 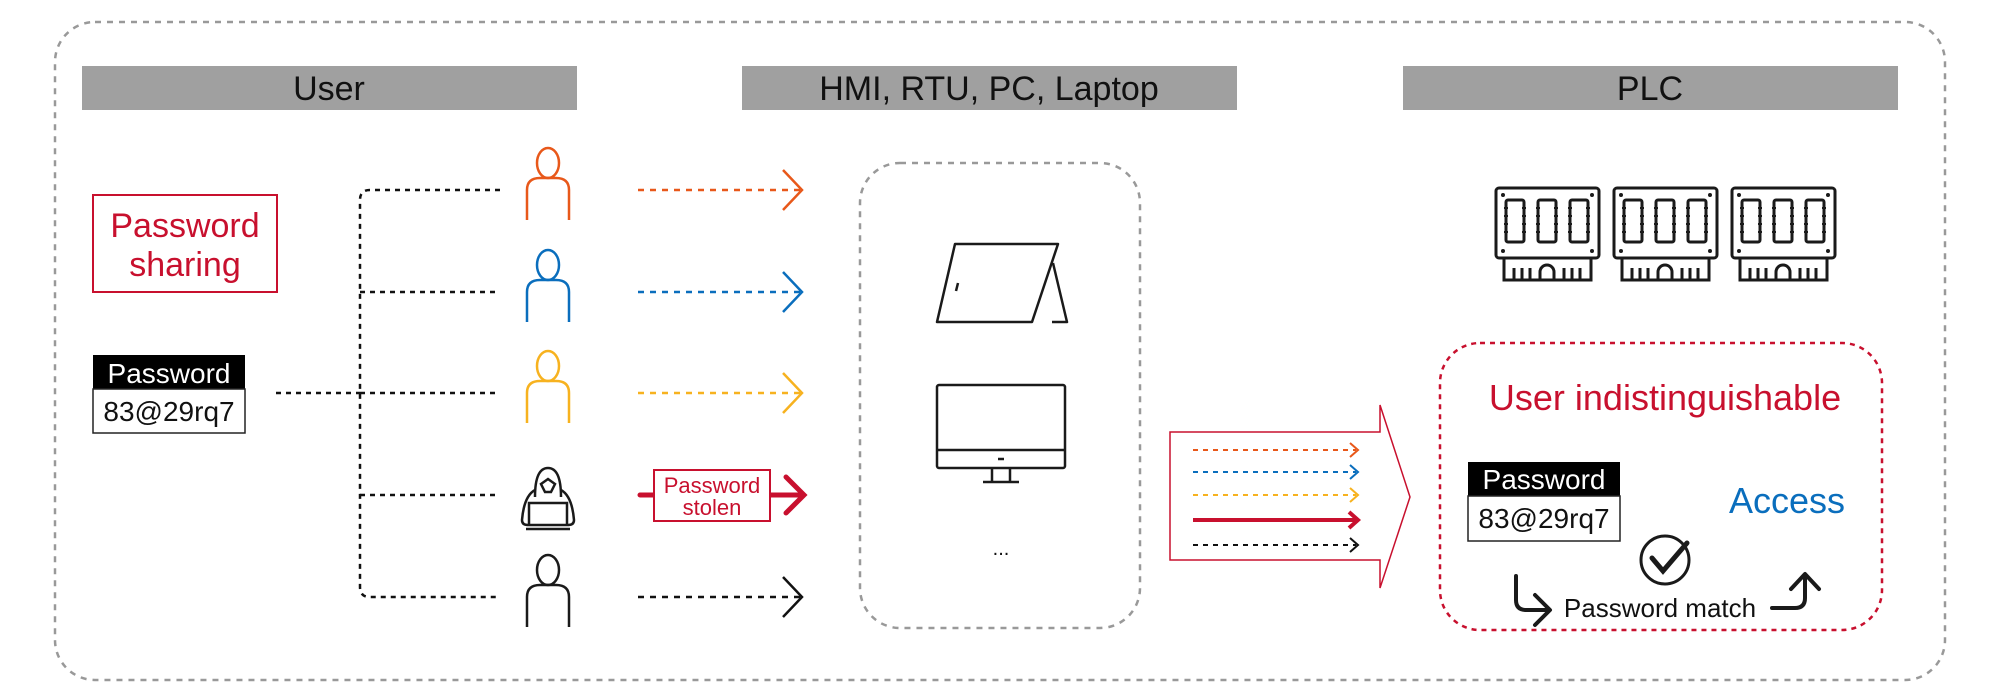 What do you see at coordinates (1001, 433) in the screenshot?
I see `monitor-icon` at bounding box center [1001, 433].